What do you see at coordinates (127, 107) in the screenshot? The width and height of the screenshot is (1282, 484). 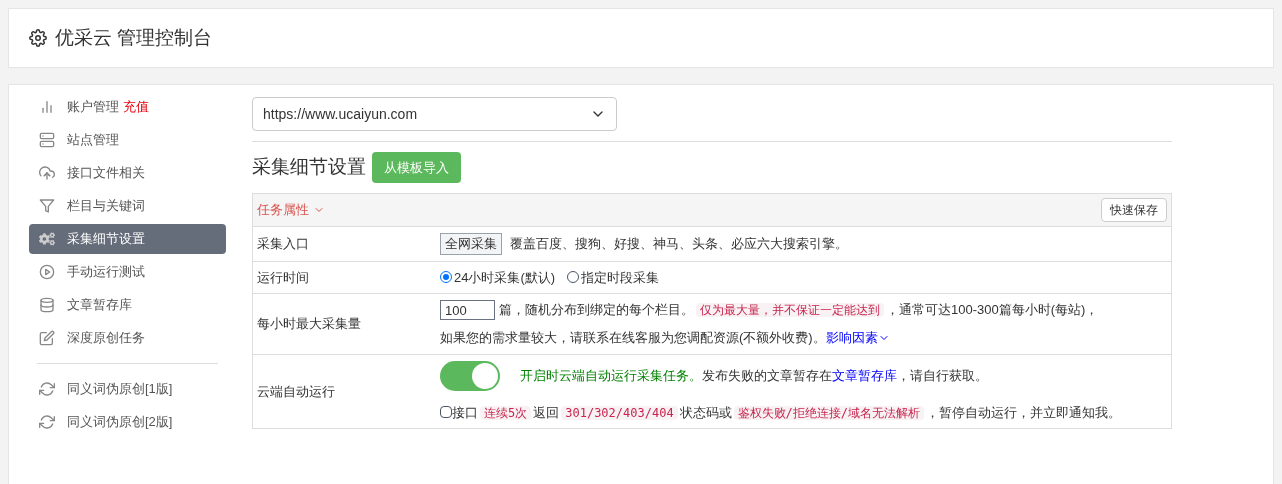 I see `sidebar-item: 账户管理 充值` at bounding box center [127, 107].